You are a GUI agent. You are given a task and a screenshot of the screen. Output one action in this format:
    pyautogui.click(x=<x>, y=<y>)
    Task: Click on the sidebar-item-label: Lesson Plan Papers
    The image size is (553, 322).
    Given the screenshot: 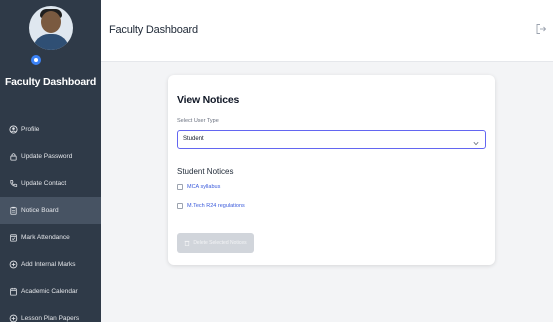 What is the action you would take?
    pyautogui.click(x=50, y=318)
    